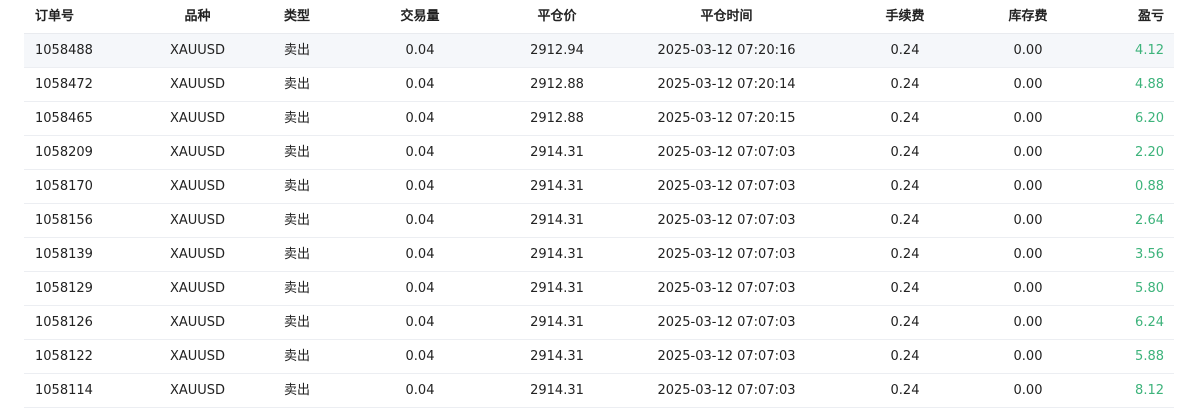 This screenshot has height=408, width=1200. What do you see at coordinates (64, 356) in the screenshot?
I see `cell-order-id: 1058122` at bounding box center [64, 356].